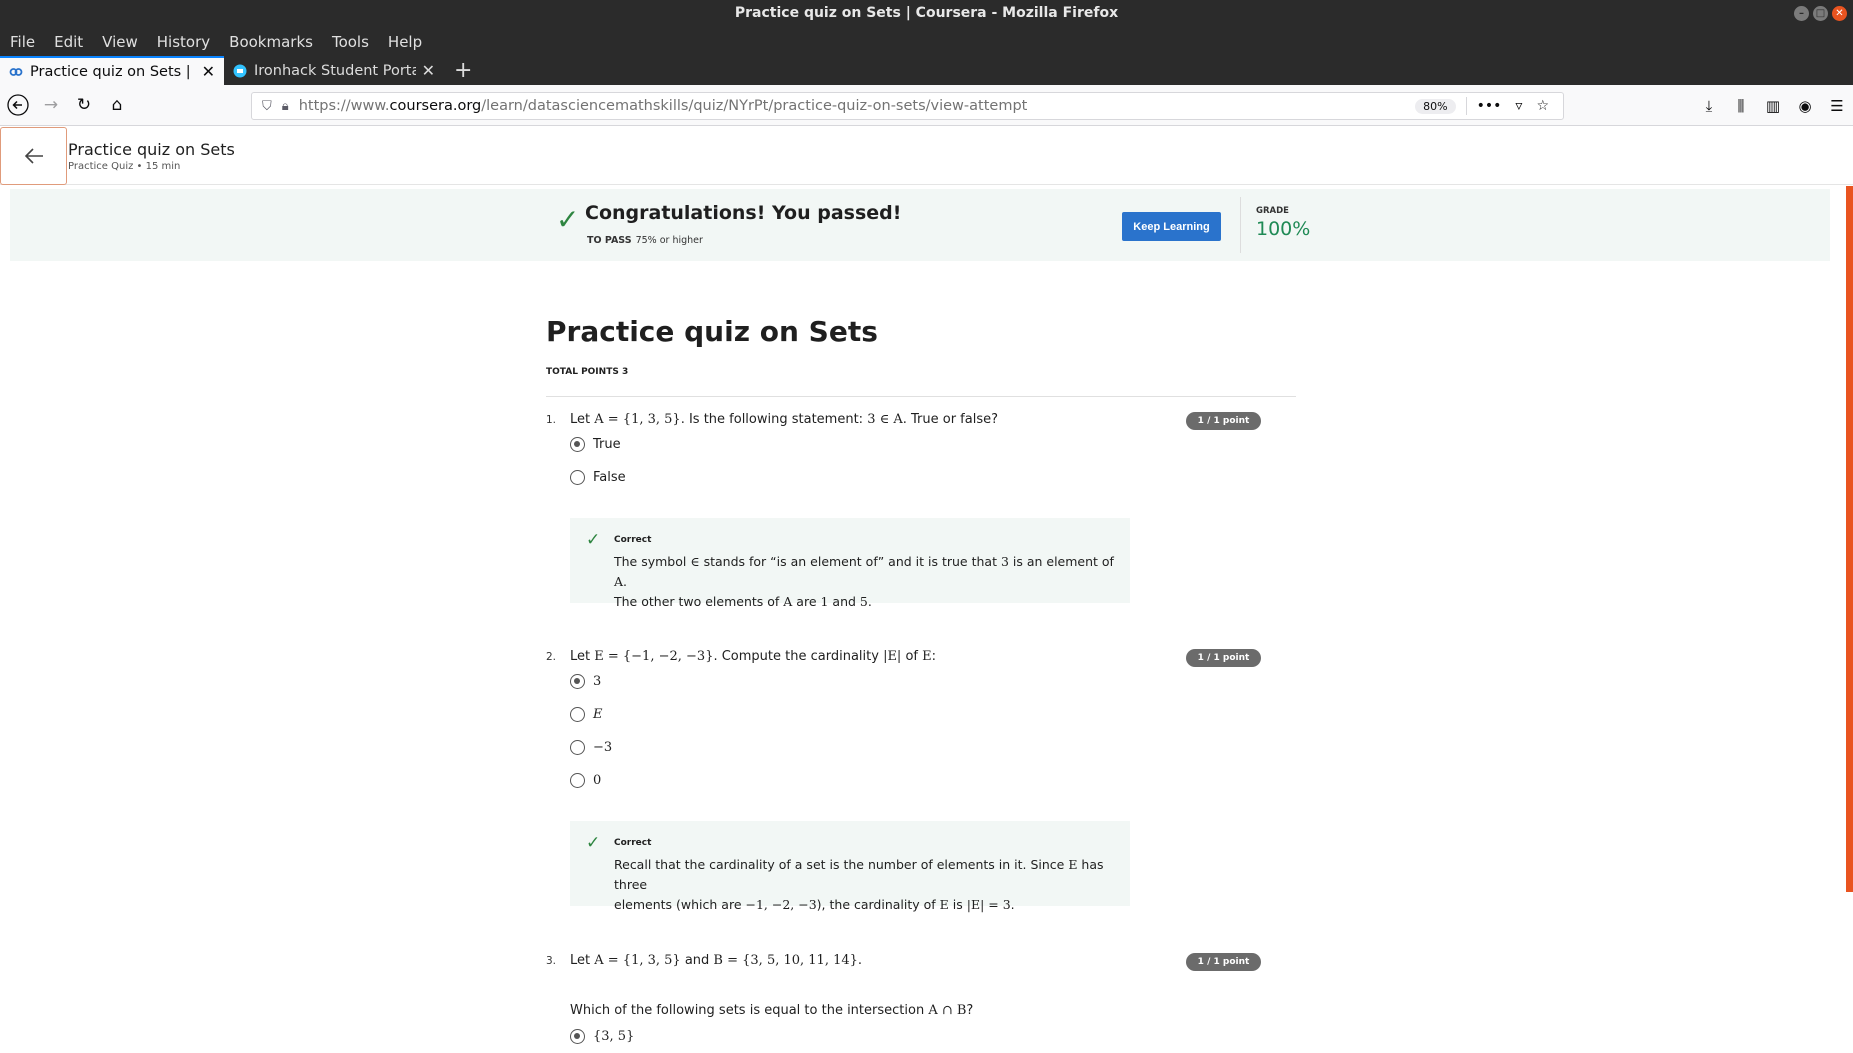 The image size is (1853, 1053). I want to click on zoom-indicator: 80%, so click(1435, 106).